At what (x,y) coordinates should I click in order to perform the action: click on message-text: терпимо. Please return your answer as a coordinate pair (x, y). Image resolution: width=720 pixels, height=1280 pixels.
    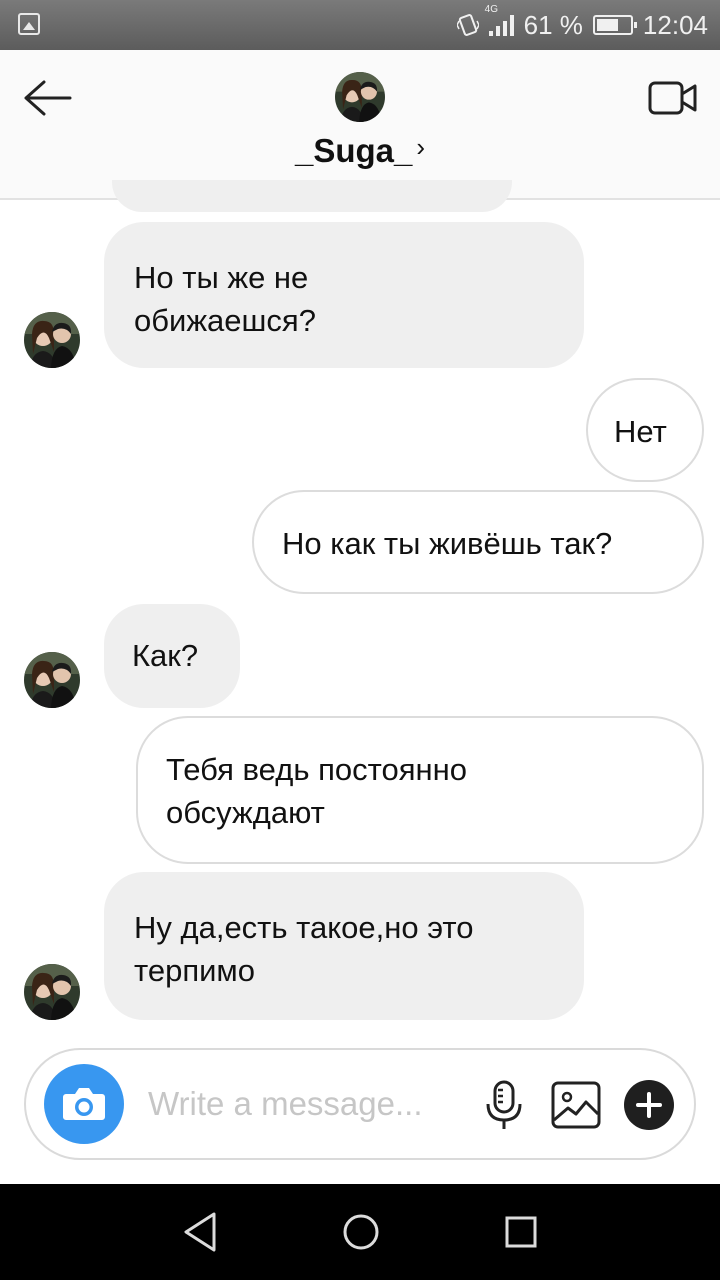
    Looking at the image, I should click on (194, 970).